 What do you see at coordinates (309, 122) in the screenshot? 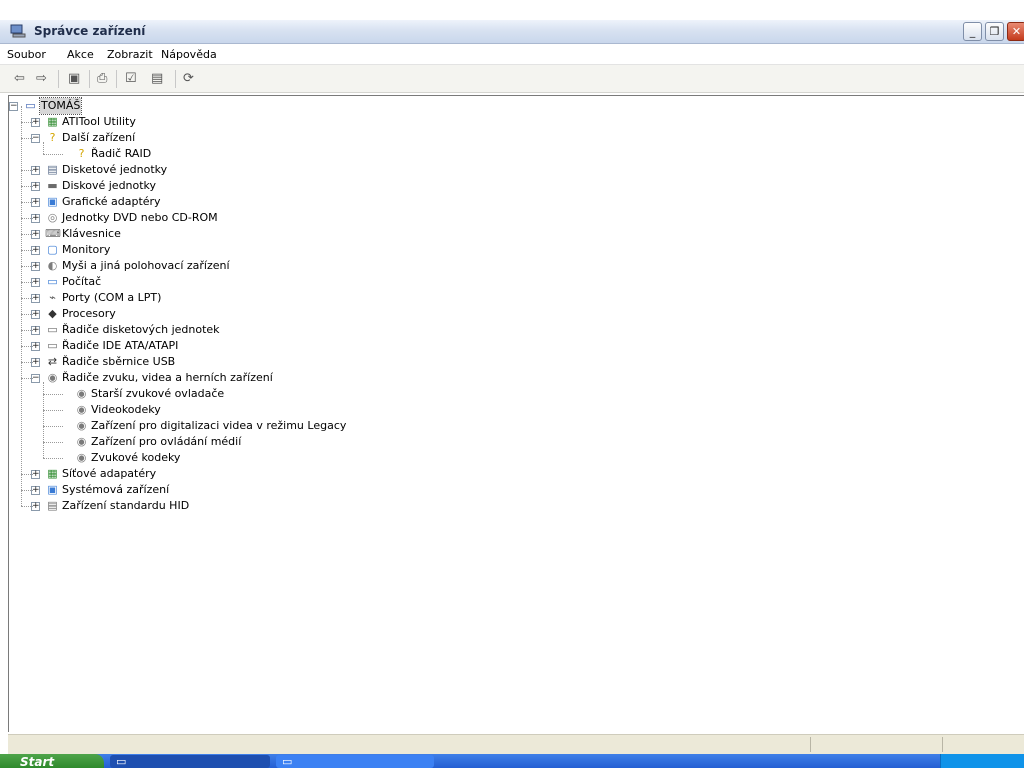
I see `tree-category: + ▦ ATITool Utility` at bounding box center [309, 122].